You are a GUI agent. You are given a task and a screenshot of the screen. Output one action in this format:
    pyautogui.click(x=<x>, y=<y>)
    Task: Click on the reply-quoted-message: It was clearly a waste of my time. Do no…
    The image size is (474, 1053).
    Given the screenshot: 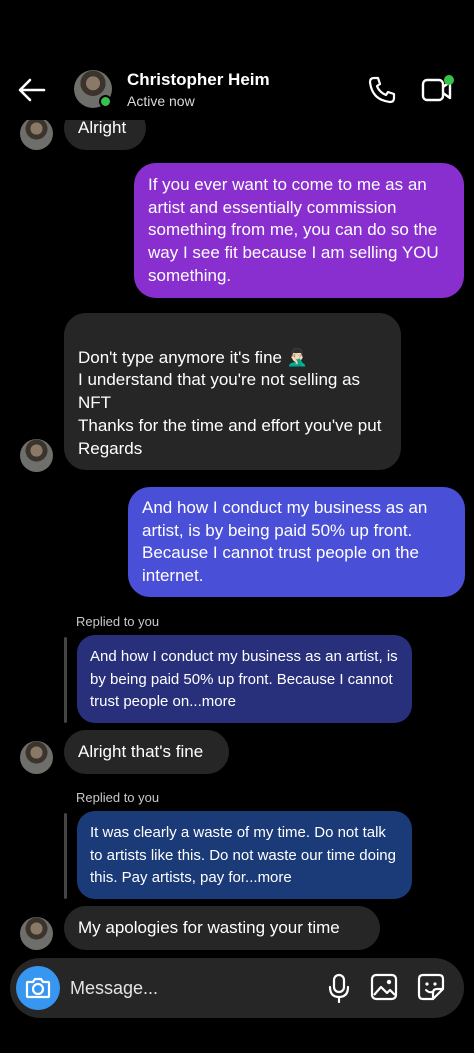 What is the action you would take?
    pyautogui.click(x=244, y=855)
    